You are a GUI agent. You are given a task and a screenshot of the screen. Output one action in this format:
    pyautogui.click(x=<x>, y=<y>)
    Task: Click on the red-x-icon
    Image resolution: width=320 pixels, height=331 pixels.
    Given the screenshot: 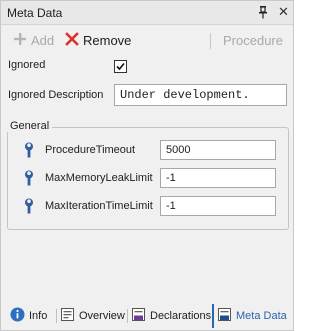 What is the action you would take?
    pyautogui.click(x=72, y=40)
    